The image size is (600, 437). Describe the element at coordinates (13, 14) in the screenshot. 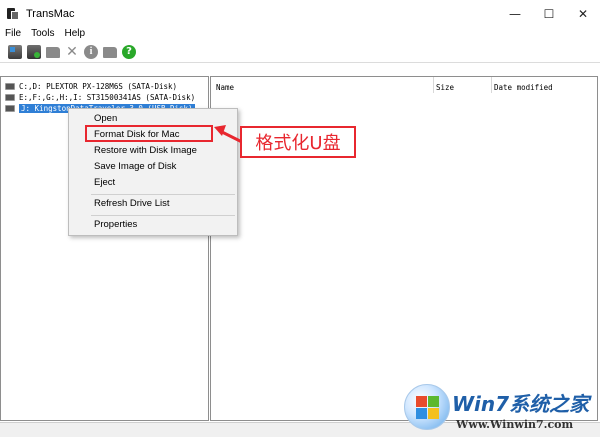

I see `transmac-app-icon` at that location.